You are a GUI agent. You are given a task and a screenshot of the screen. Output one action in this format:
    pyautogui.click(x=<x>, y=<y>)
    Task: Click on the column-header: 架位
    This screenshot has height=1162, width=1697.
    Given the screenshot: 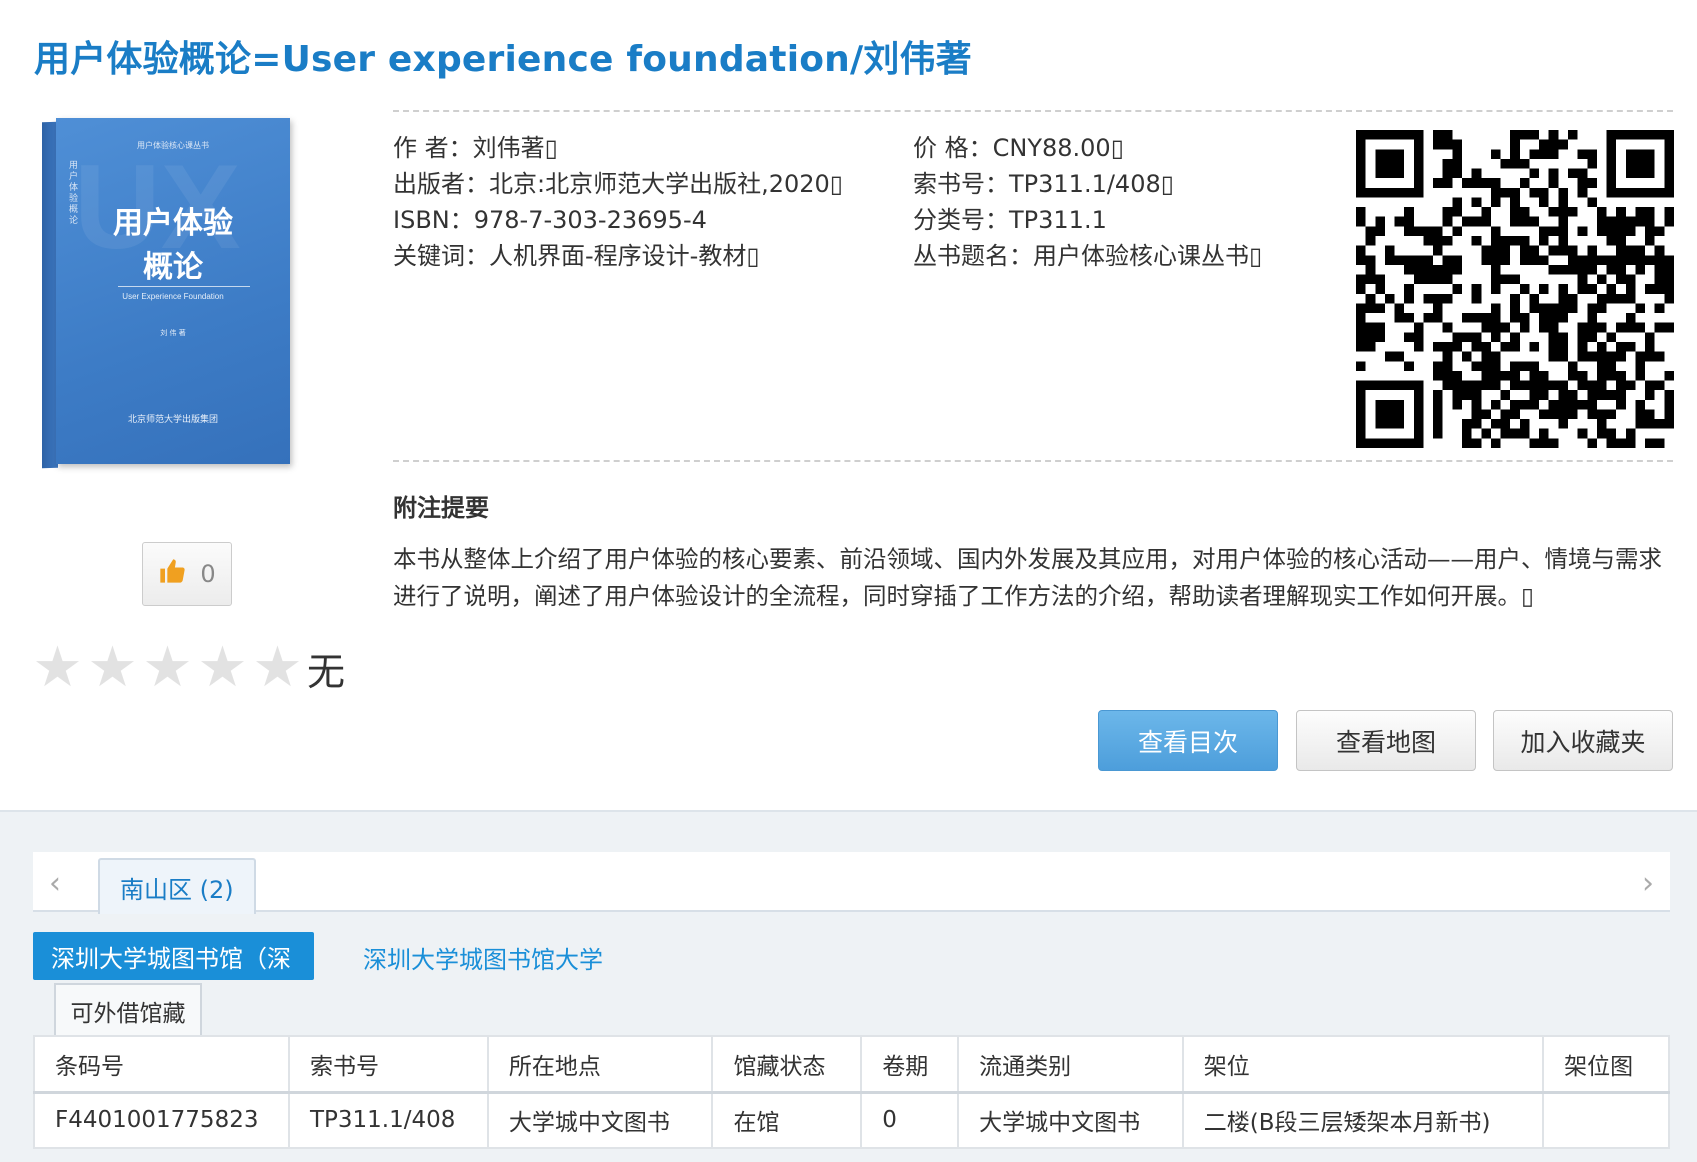 What is the action you would take?
    pyautogui.click(x=1363, y=1064)
    